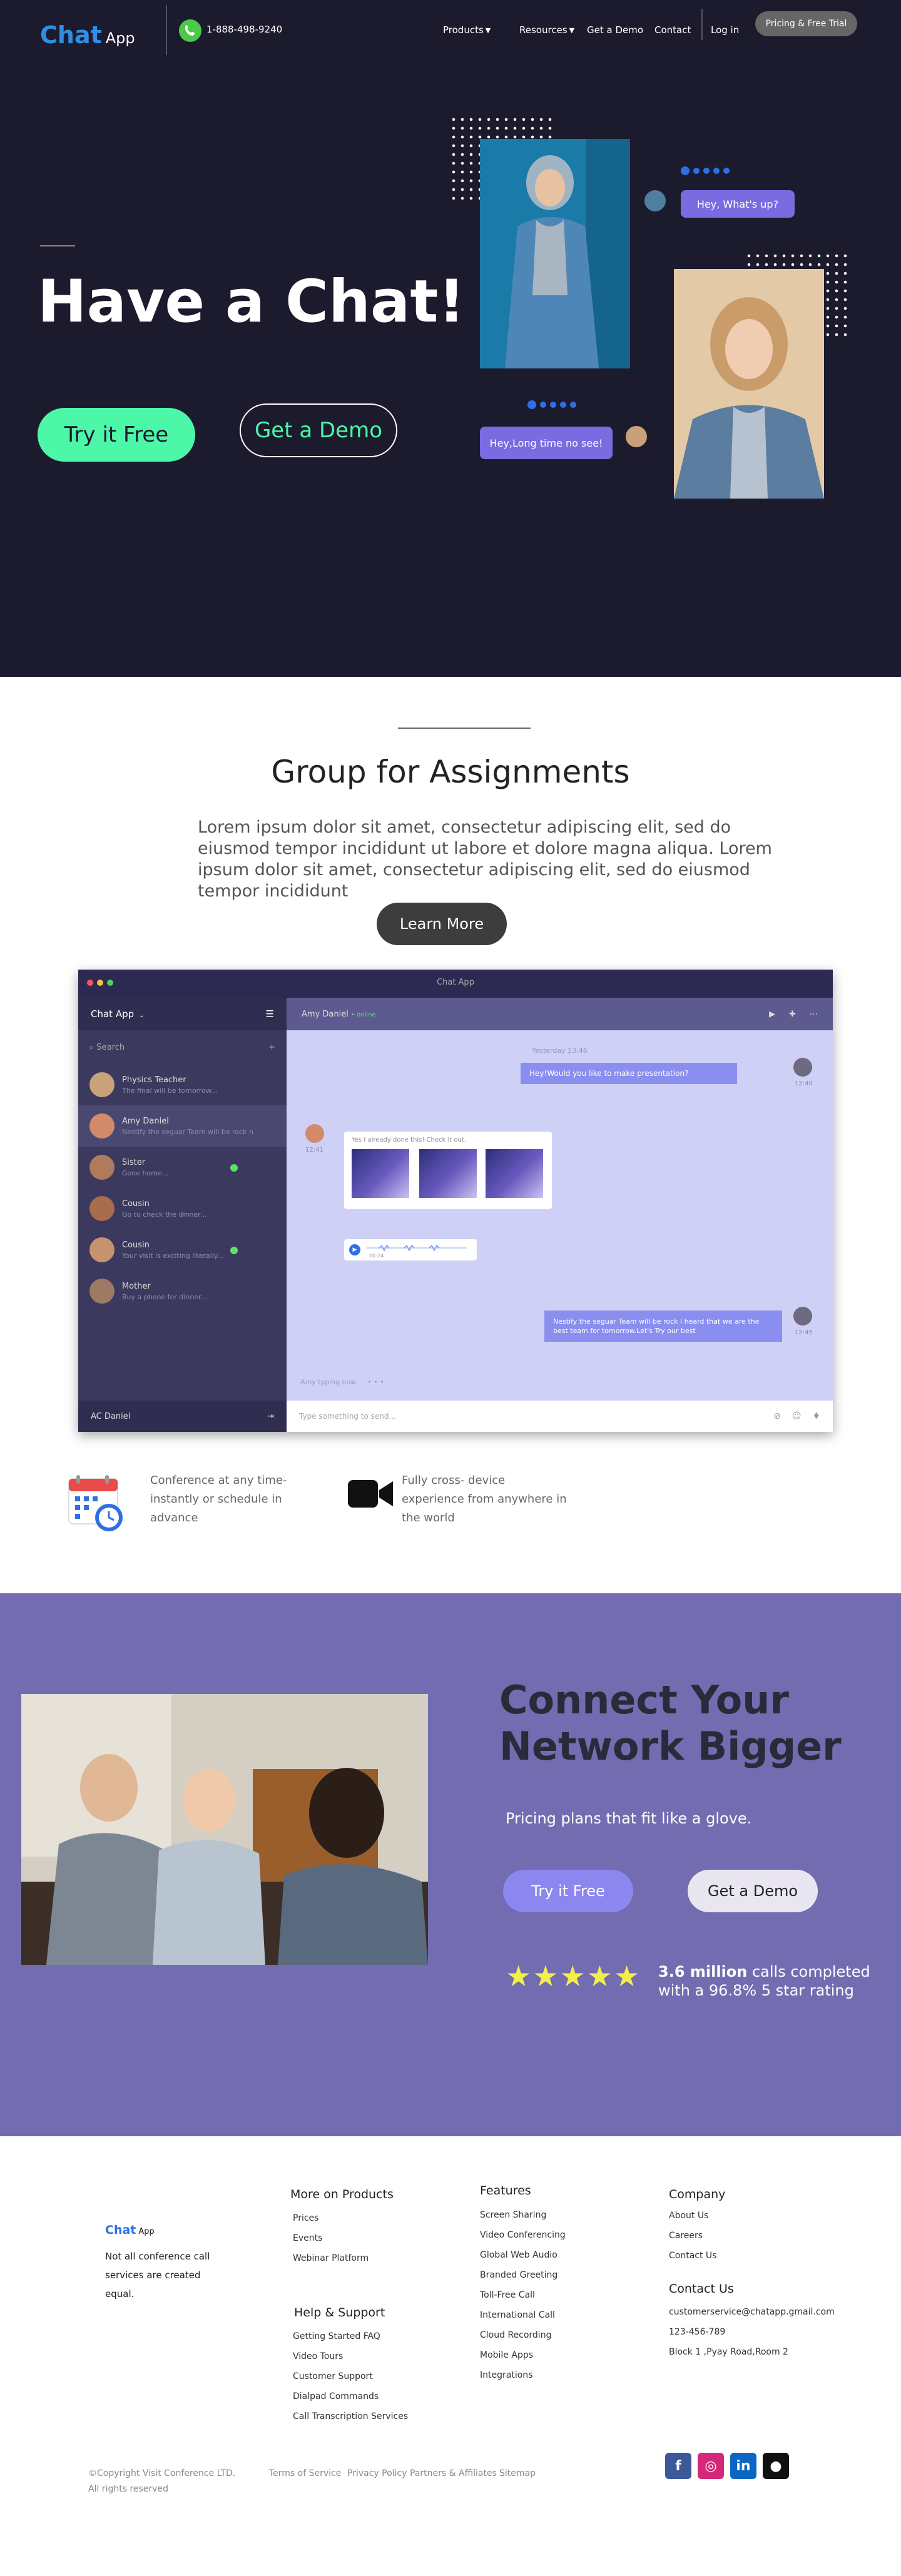  I want to click on connect-title-line-2: Network Bigger, so click(670, 1746).